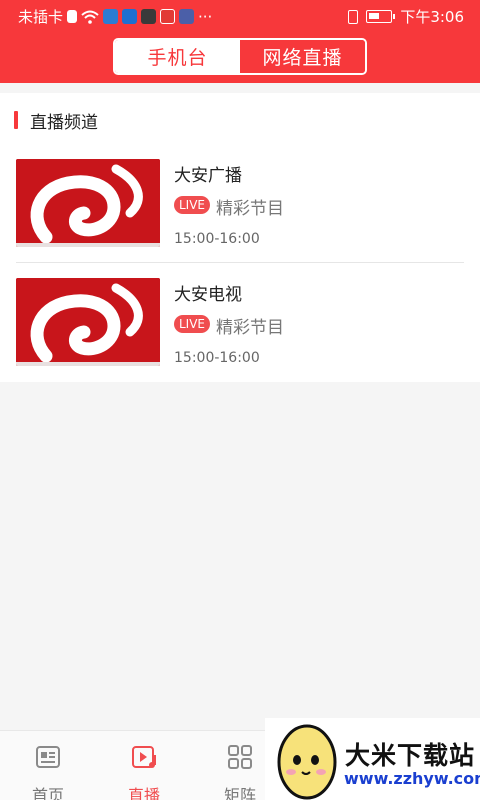 This screenshot has height=800, width=480. What do you see at coordinates (432, 17) in the screenshot?
I see `clock: 下午3:06` at bounding box center [432, 17].